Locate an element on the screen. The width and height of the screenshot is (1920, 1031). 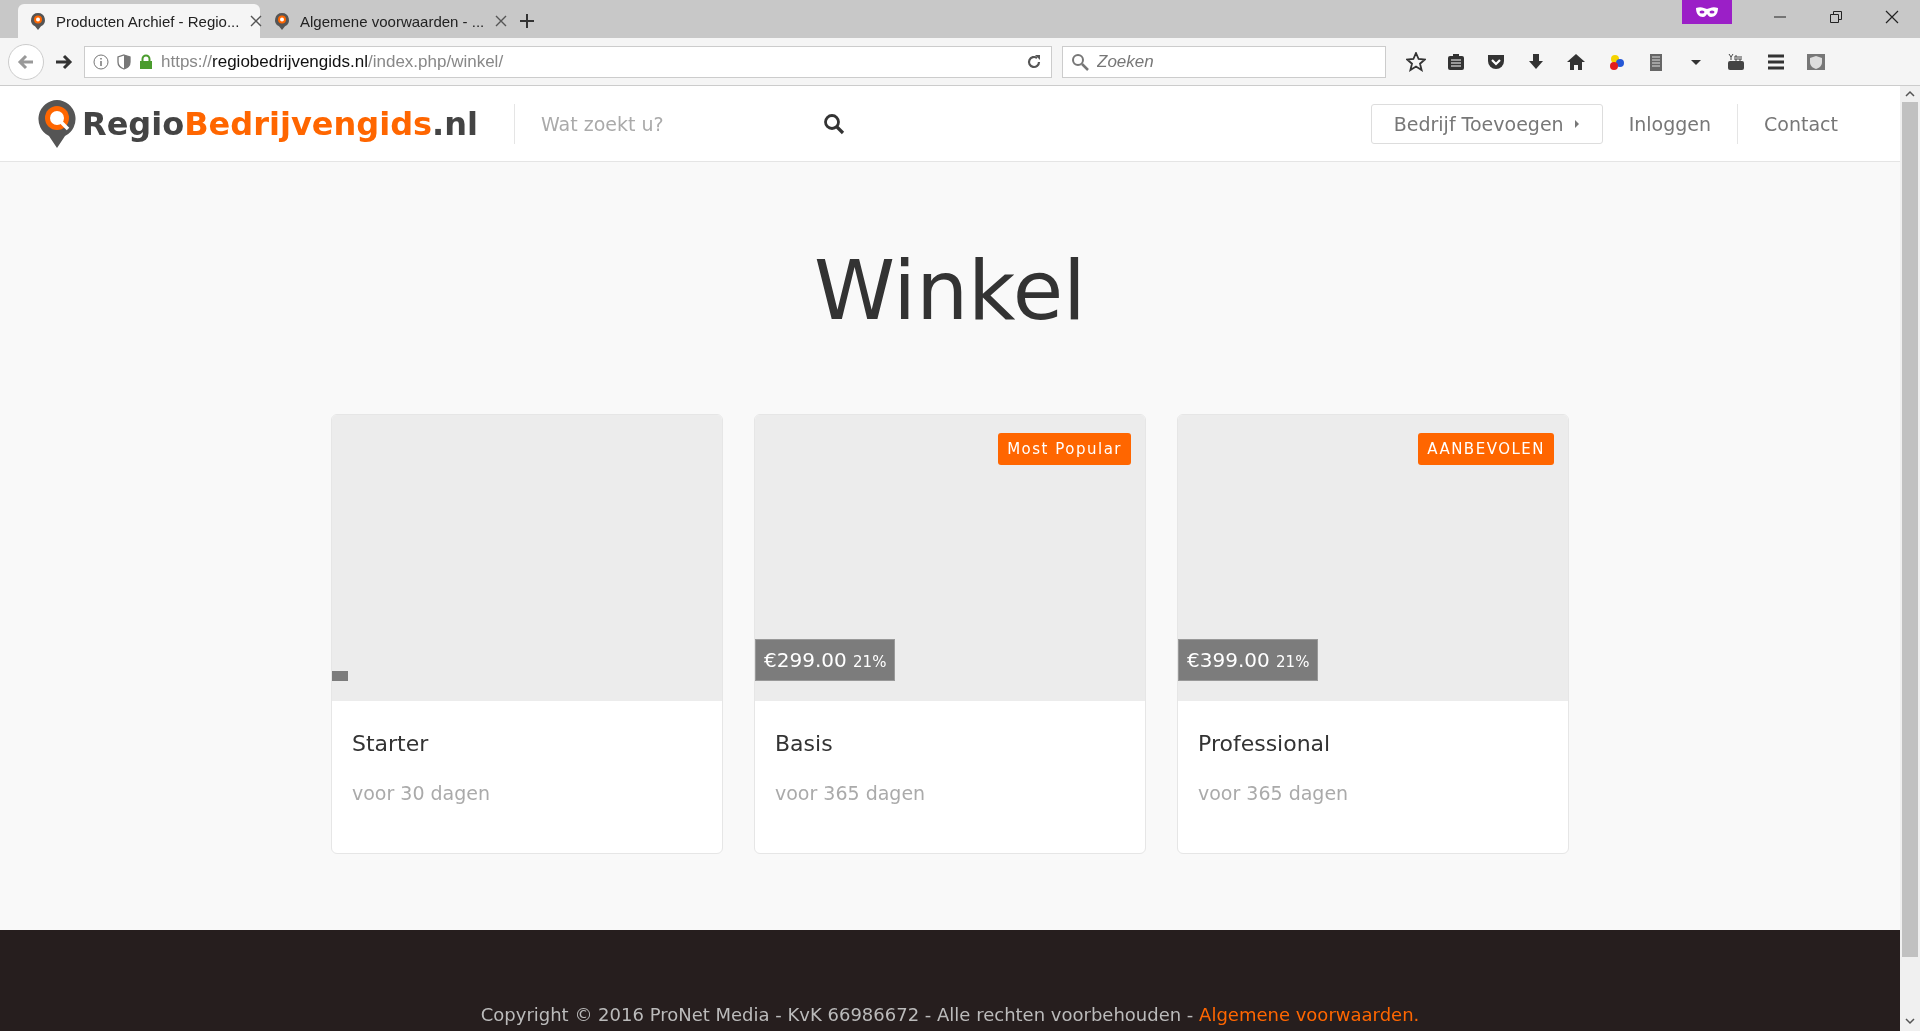
new-tab-icon is located at coordinates (527, 21).